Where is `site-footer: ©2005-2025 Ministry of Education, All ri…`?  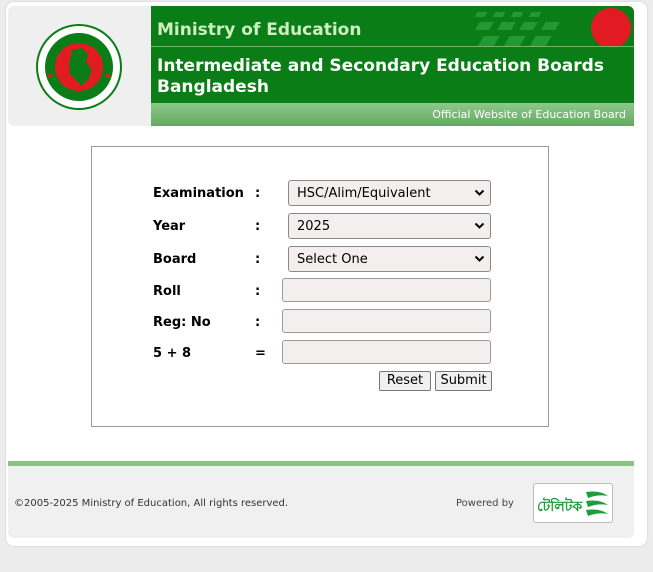
site-footer: ©2005-2025 Ministry of Education, All ri… is located at coordinates (321, 502).